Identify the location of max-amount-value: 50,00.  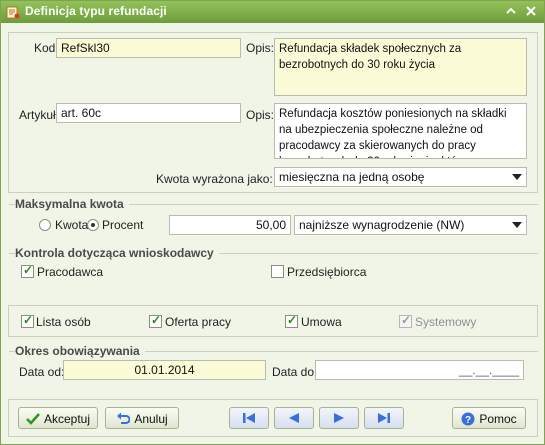
(230, 225).